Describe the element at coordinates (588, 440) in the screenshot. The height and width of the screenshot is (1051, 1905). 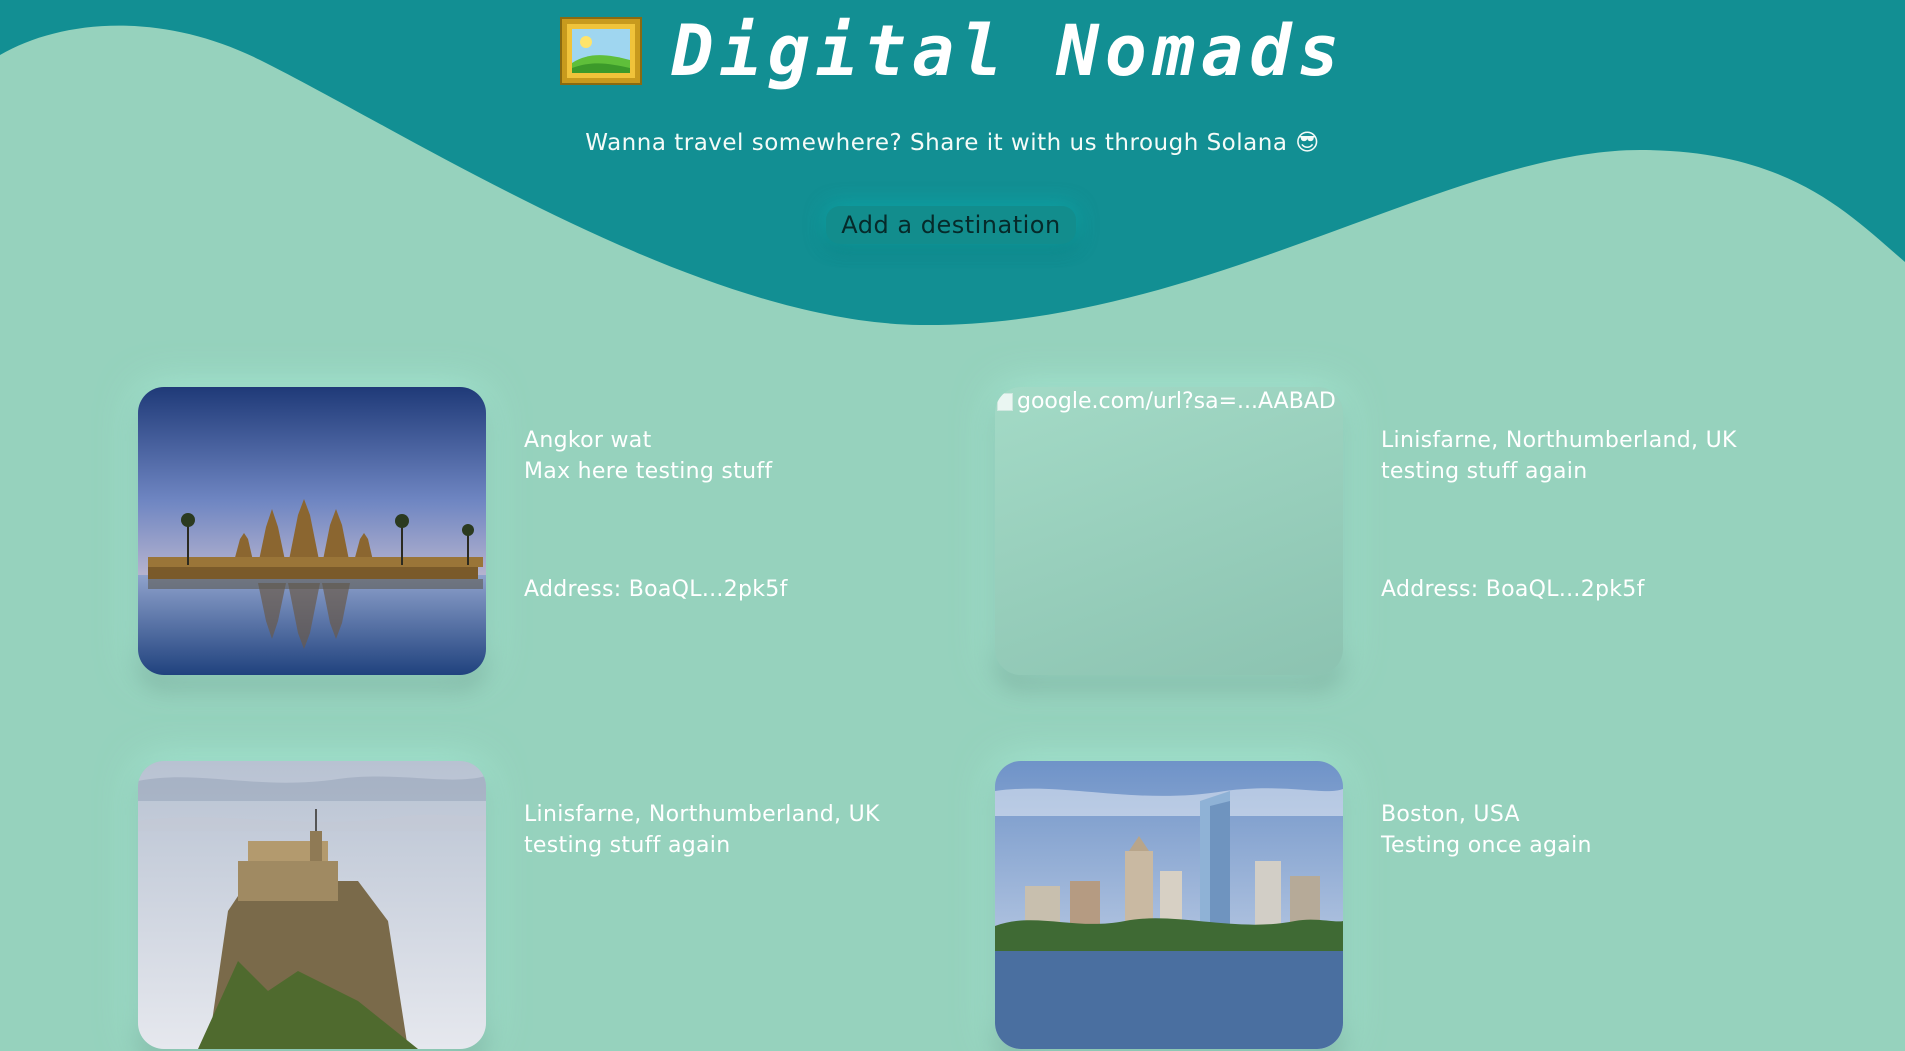
I see `destination-name: Angkor wat` at that location.